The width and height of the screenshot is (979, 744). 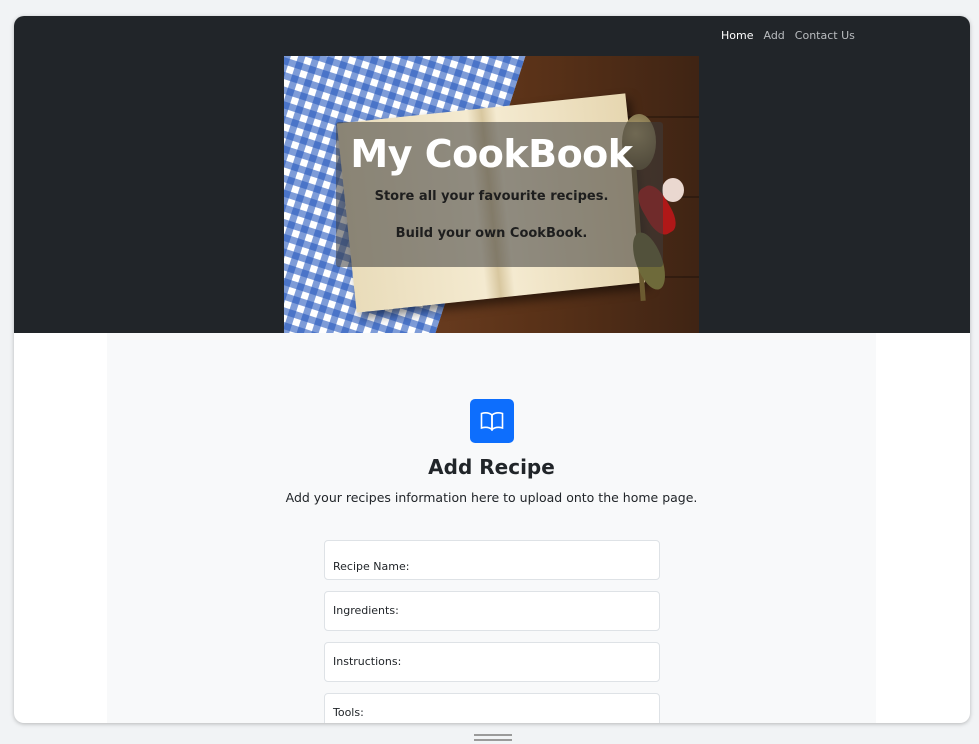 What do you see at coordinates (491, 154) in the screenshot?
I see `hero-title: My CookBook` at bounding box center [491, 154].